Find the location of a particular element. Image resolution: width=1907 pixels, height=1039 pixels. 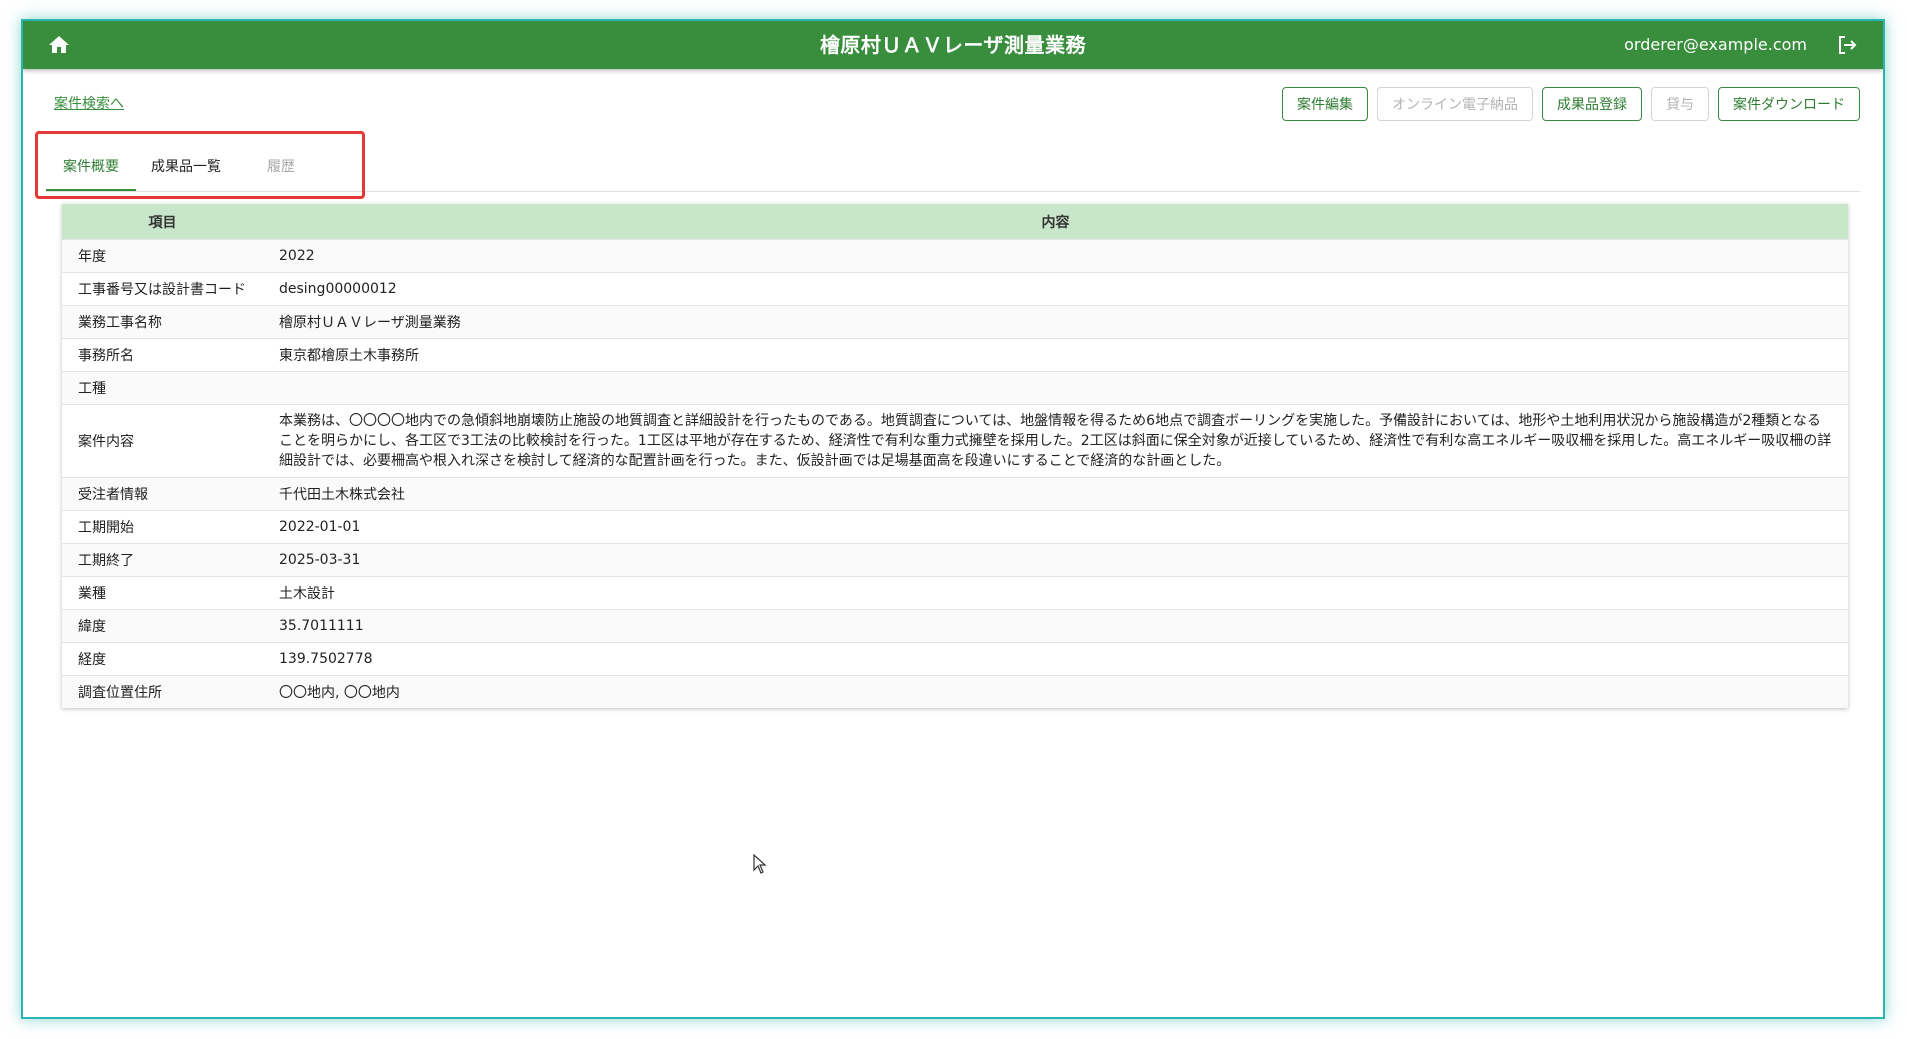

download-project-button: 案件ダウンロード is located at coordinates (1789, 104).